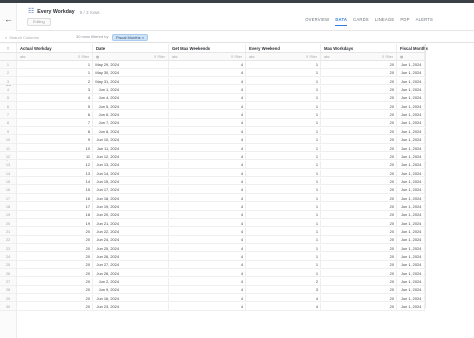 The height and width of the screenshot is (338, 474). Describe the element at coordinates (131, 164) in the screenshot. I see `cell-date: Jun 13, 2024` at that location.